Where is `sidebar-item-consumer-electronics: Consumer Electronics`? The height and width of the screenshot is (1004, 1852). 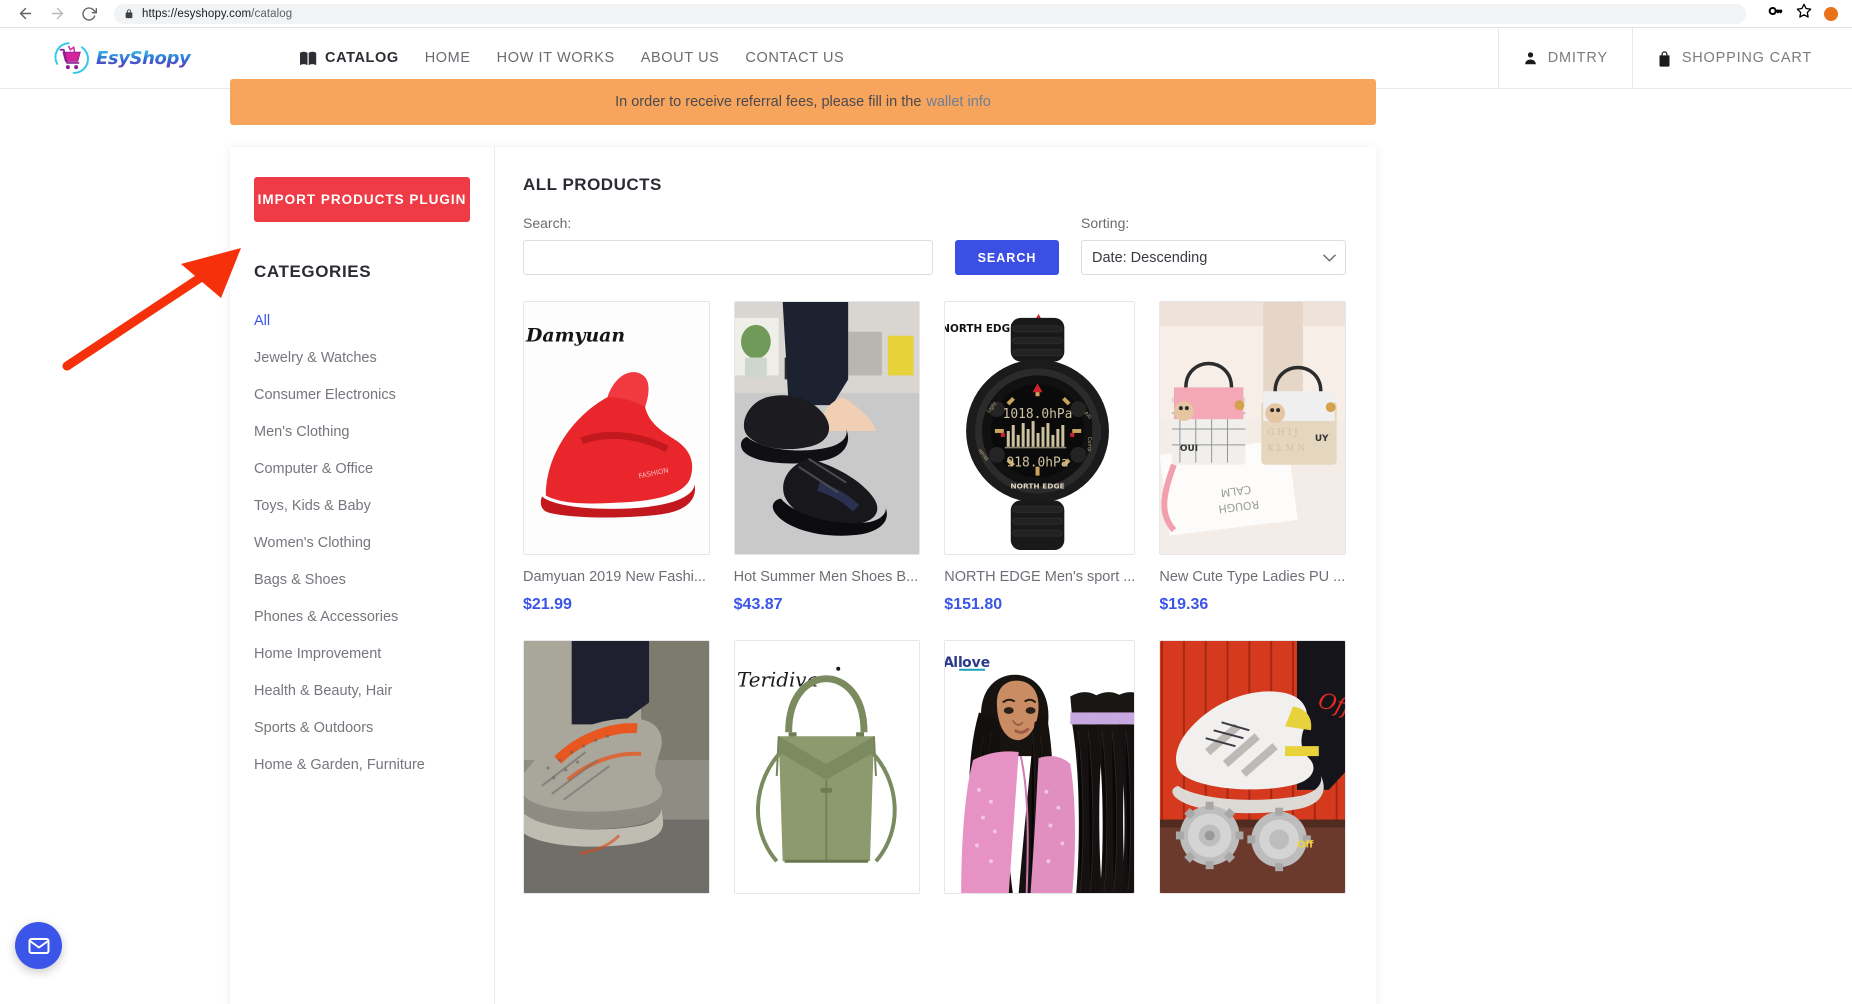 sidebar-item-consumer-electronics: Consumer Electronics is located at coordinates (362, 394).